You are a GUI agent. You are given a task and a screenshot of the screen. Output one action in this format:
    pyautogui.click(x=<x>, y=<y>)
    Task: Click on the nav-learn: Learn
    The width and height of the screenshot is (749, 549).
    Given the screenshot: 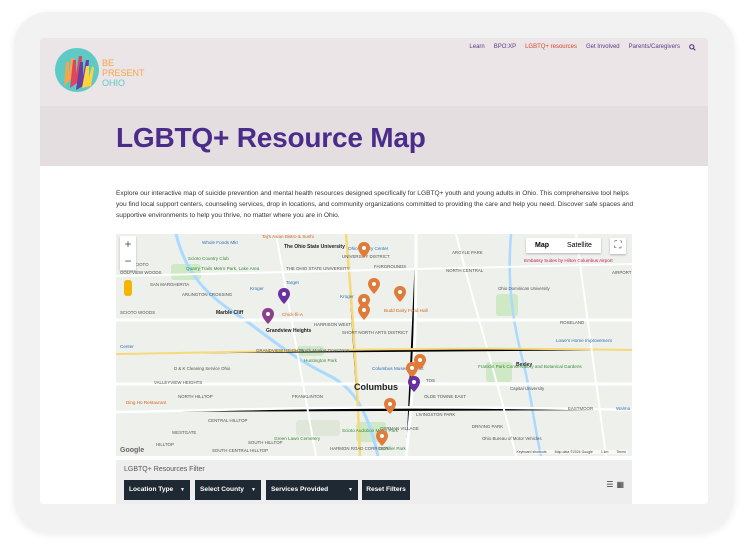 What is the action you would take?
    pyautogui.click(x=476, y=48)
    